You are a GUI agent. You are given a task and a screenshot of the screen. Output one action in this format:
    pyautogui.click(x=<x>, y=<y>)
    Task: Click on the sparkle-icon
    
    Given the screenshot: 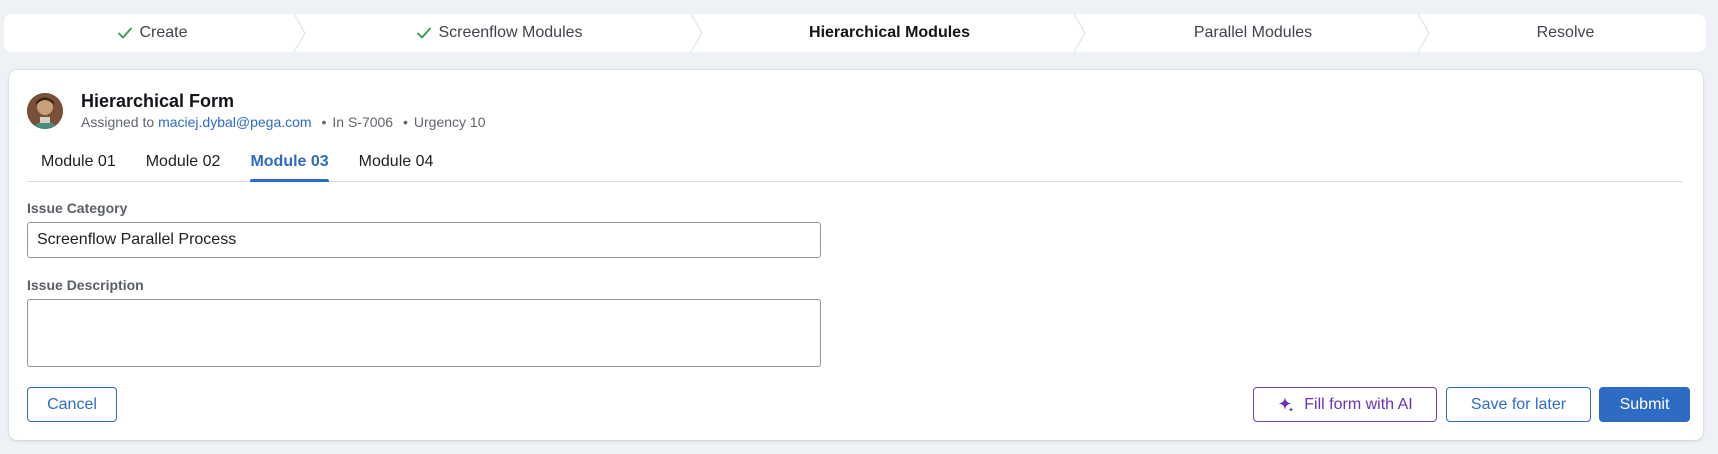 What is the action you would take?
    pyautogui.click(x=1286, y=404)
    